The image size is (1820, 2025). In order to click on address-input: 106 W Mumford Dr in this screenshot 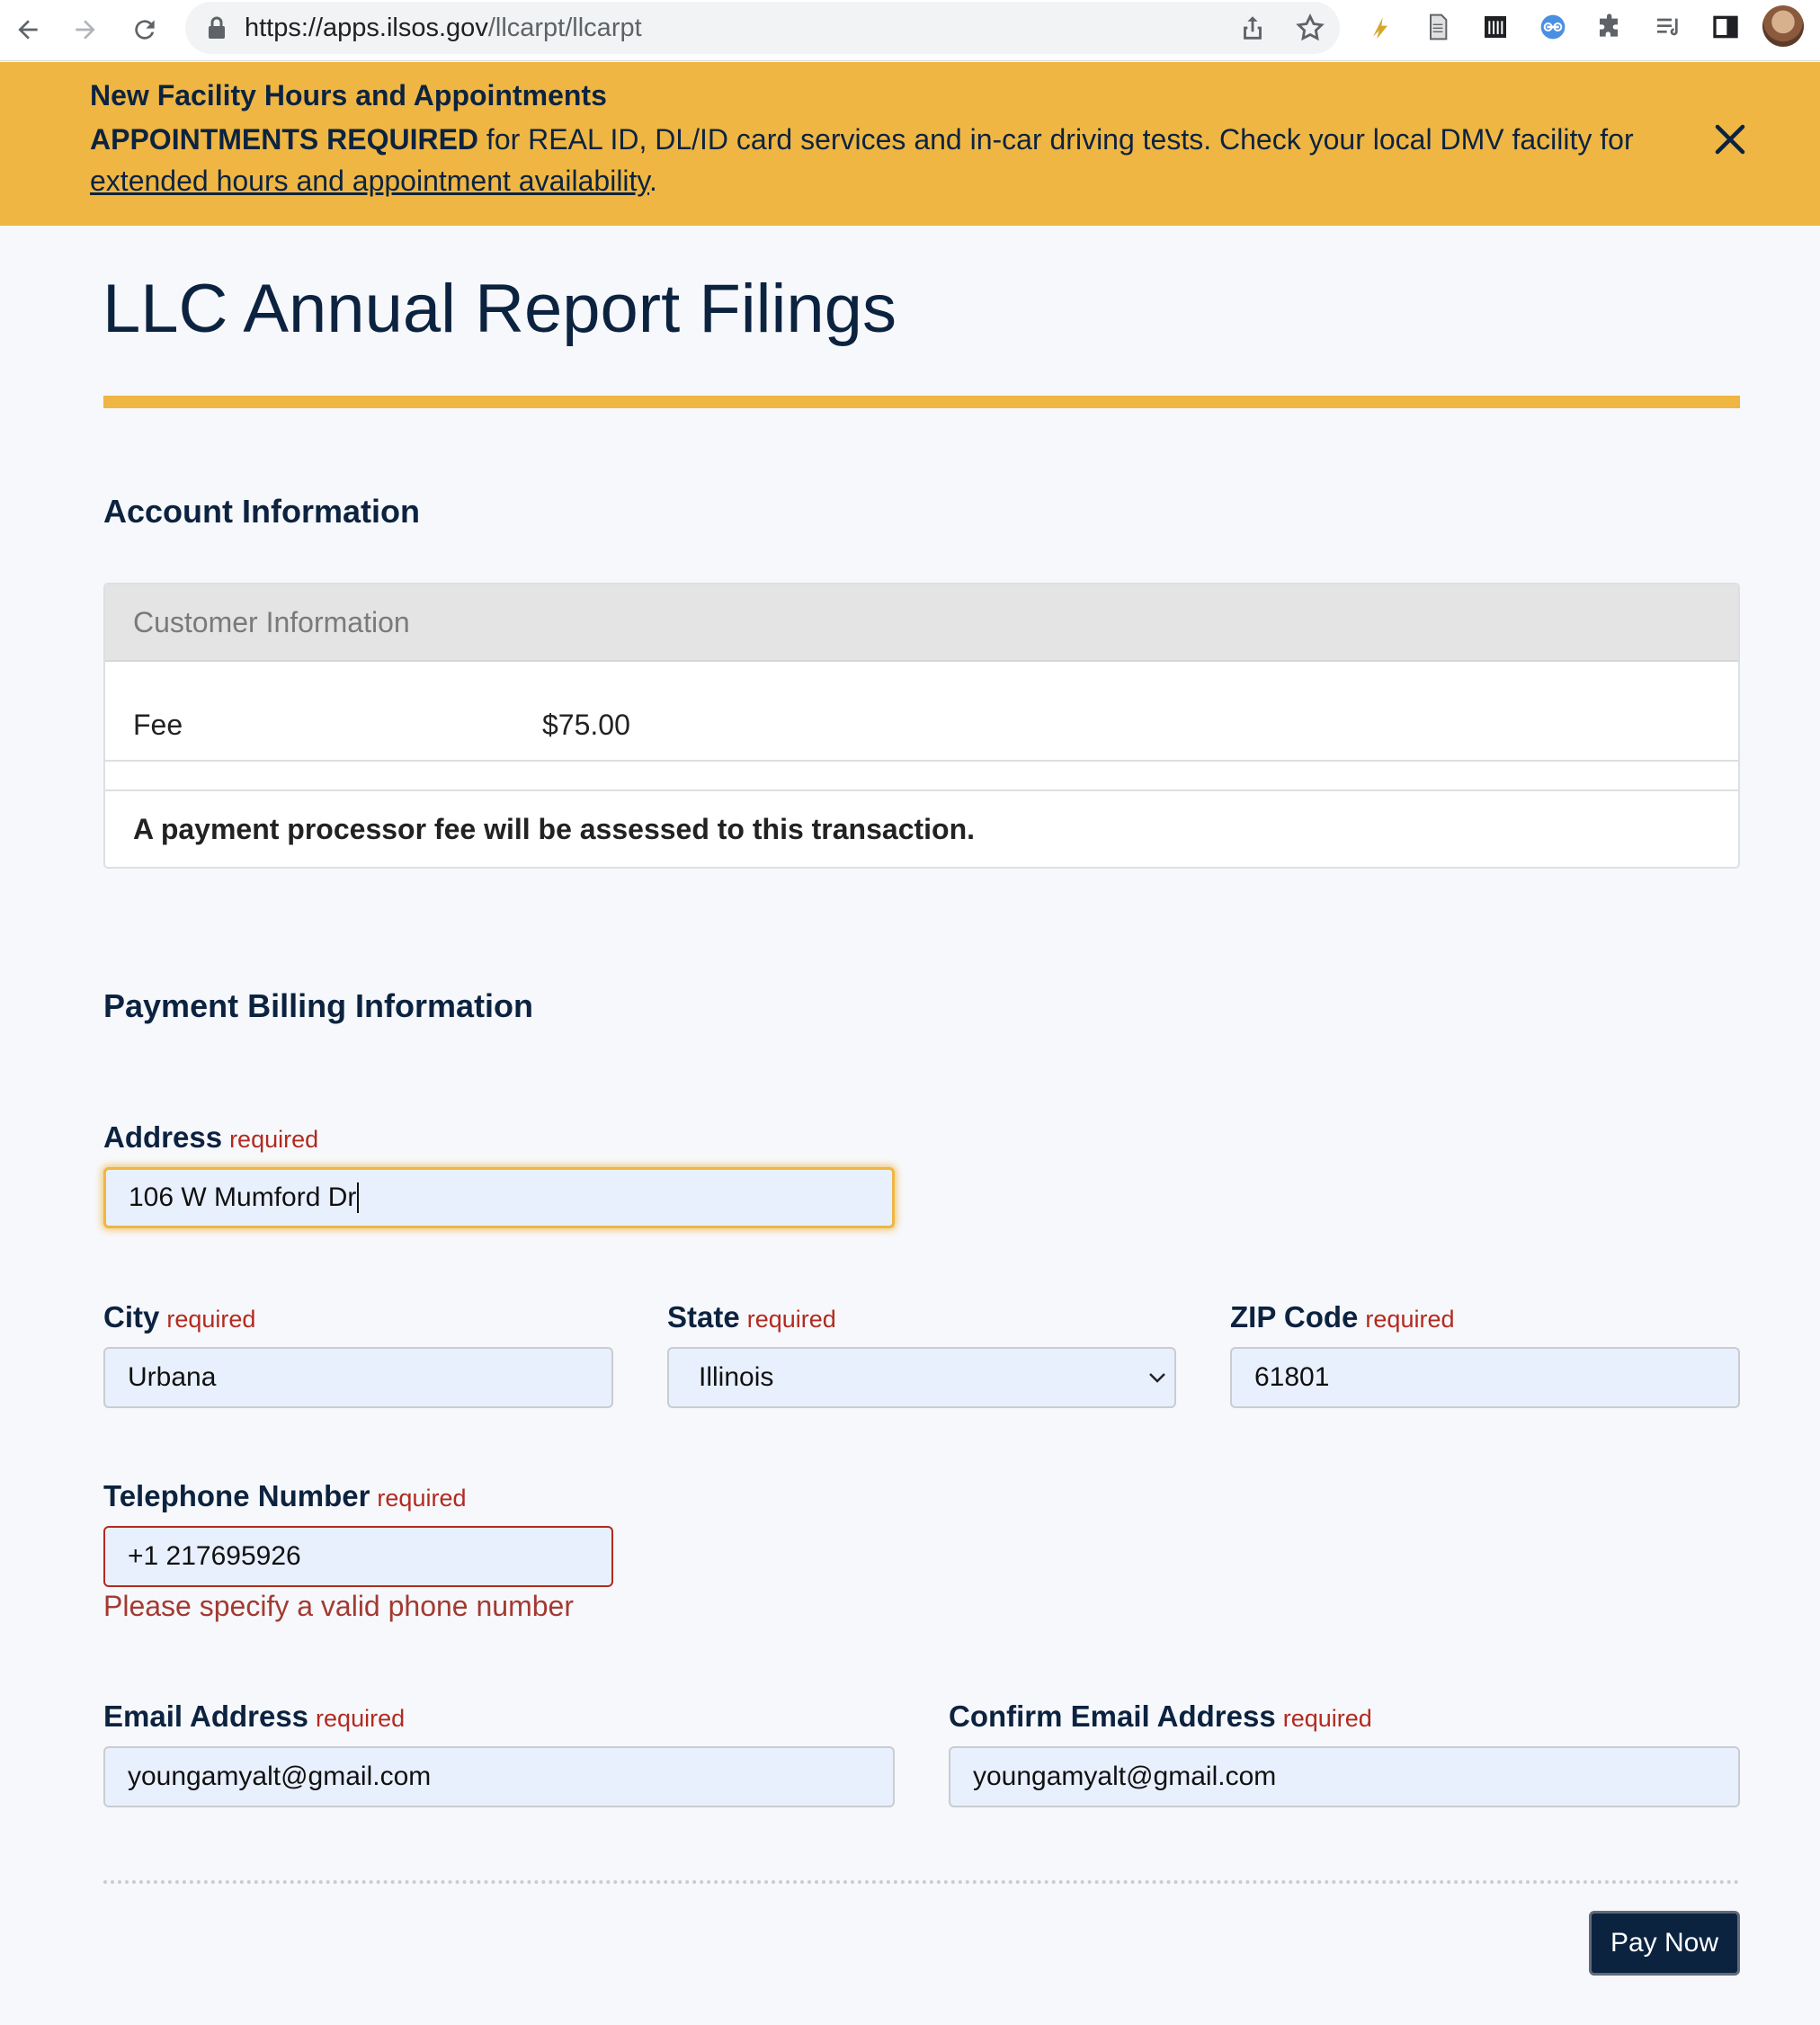, I will do `click(499, 1197)`.